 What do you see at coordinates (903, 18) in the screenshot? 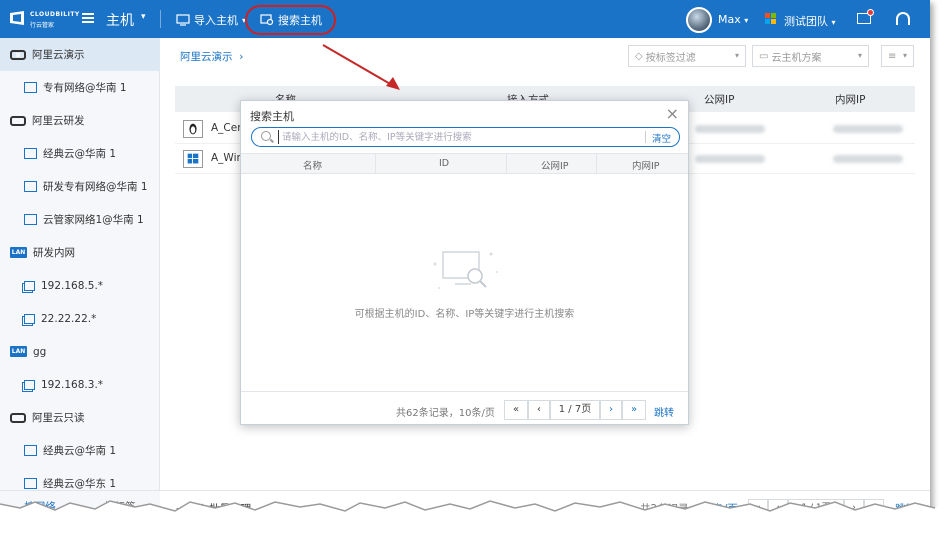
I see `headset-support-icon` at bounding box center [903, 18].